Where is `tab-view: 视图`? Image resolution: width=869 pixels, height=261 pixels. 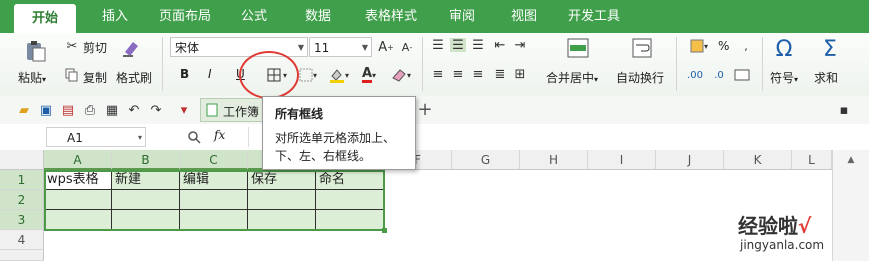
tab-view: 视图 is located at coordinates (524, 16).